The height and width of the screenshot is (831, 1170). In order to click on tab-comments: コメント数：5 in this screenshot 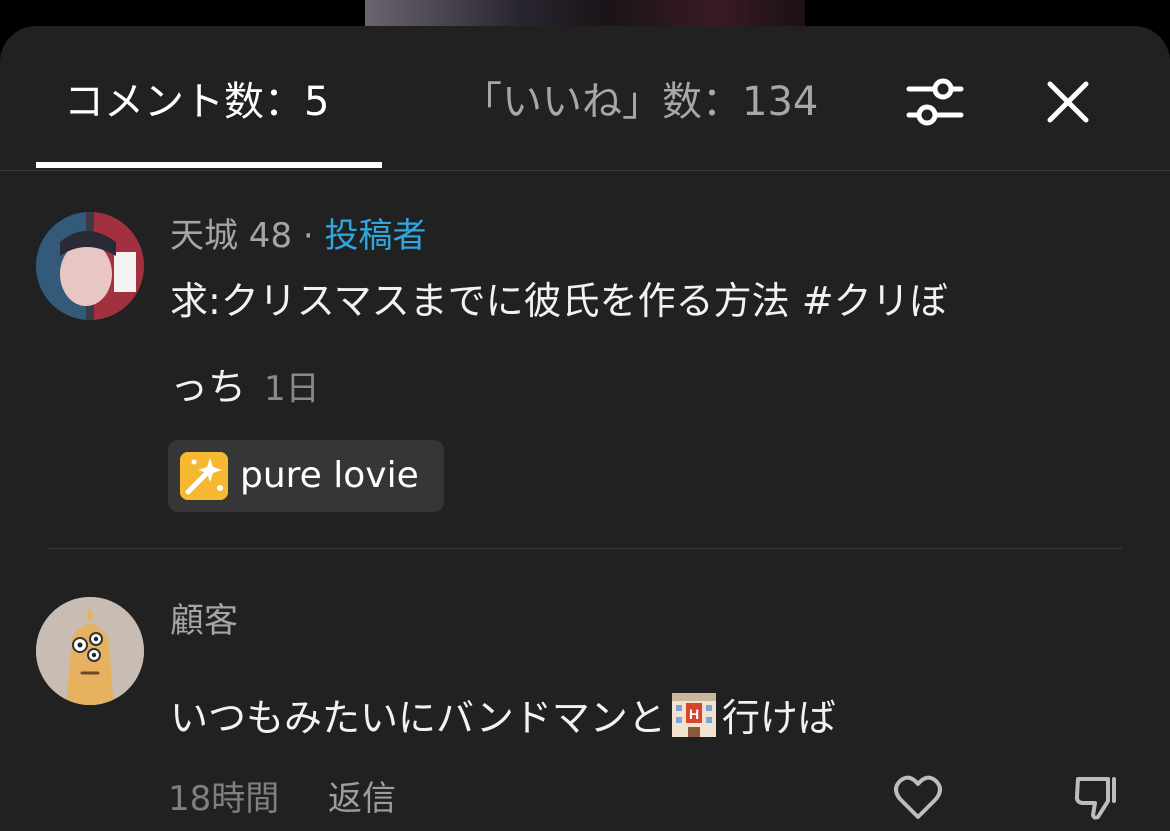, I will do `click(196, 102)`.